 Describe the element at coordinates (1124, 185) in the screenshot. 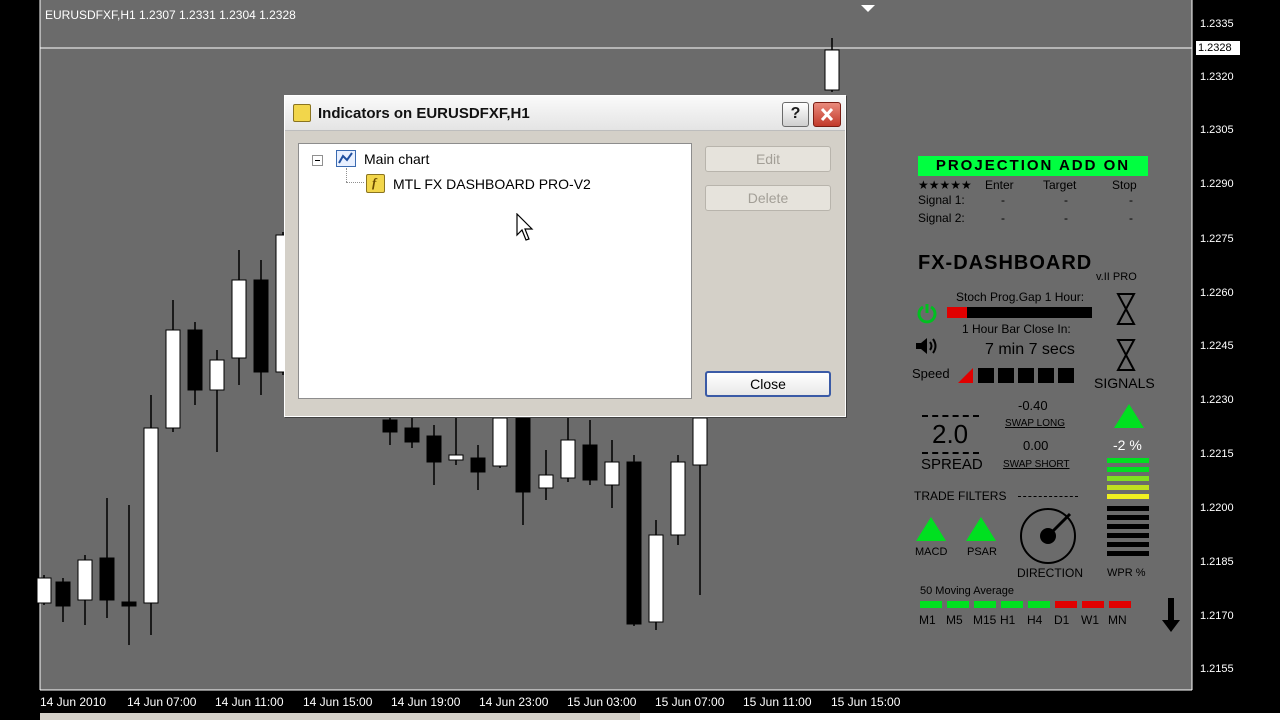

I see `proj-stop-header: Stop` at that location.